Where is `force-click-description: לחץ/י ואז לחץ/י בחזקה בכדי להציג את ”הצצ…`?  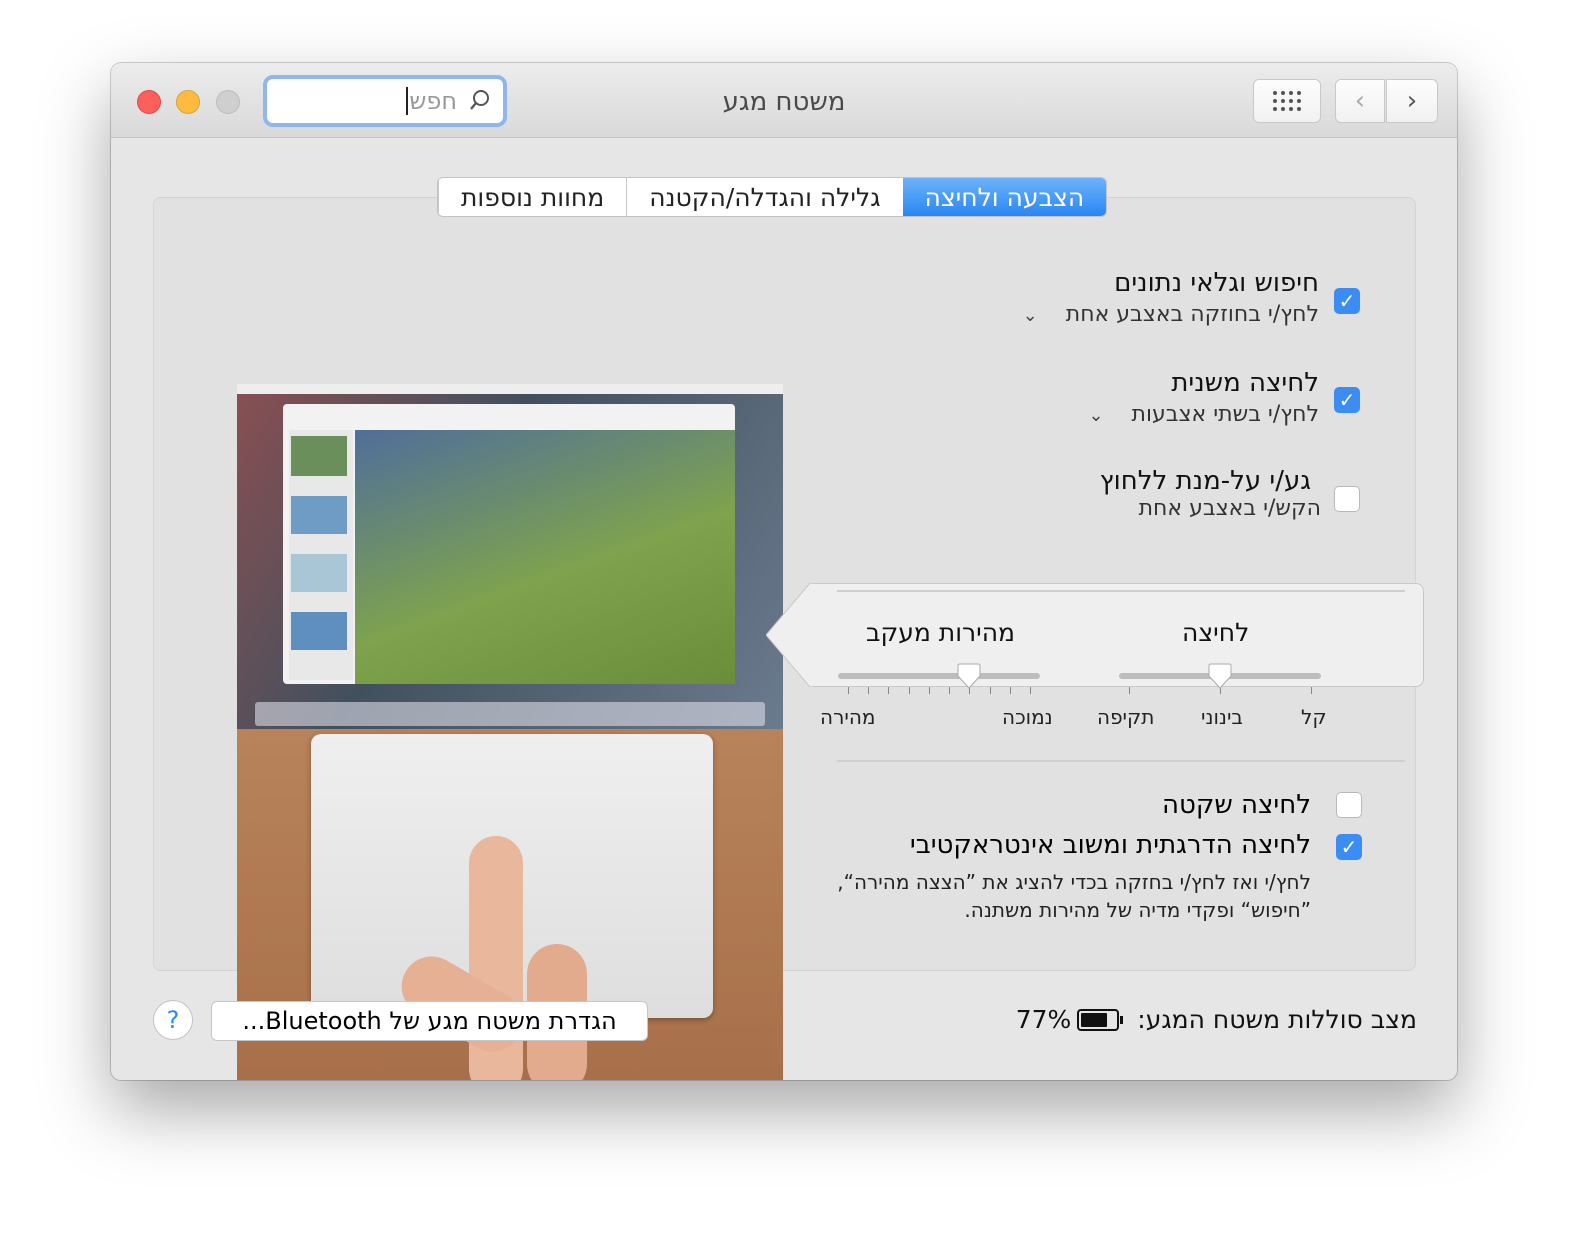 force-click-description: לחץ/י ואז לחץ/י בחזקה בכדי להציג את ”הצצ… is located at coordinates (1074, 896).